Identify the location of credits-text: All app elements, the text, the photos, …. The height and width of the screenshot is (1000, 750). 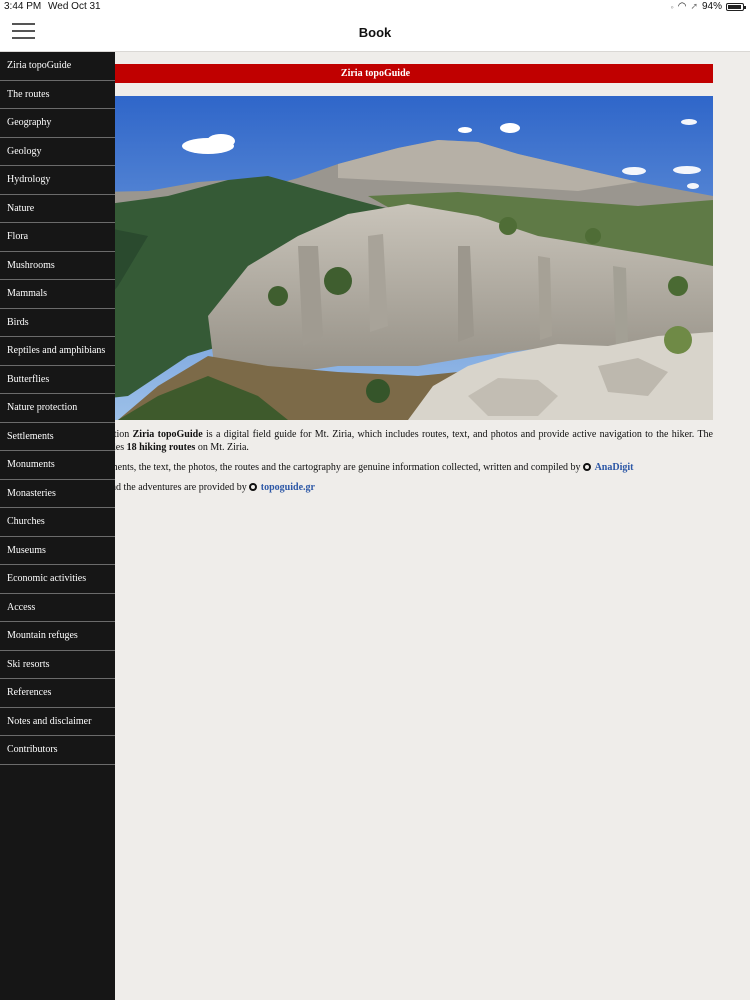
(323, 467).